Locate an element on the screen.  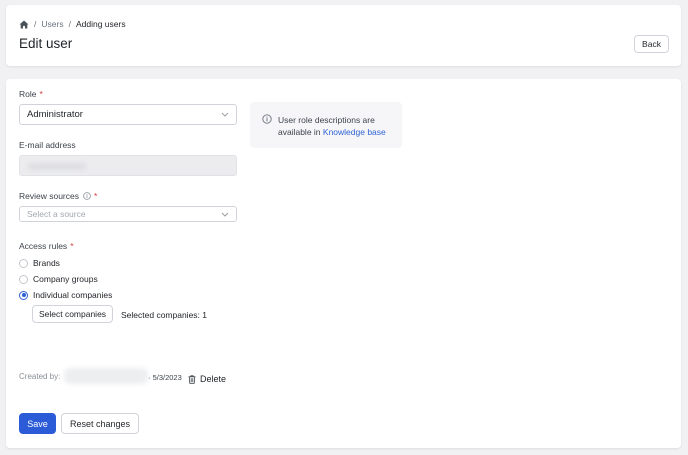
breadcrumb-current: Adding users is located at coordinates (100, 24).